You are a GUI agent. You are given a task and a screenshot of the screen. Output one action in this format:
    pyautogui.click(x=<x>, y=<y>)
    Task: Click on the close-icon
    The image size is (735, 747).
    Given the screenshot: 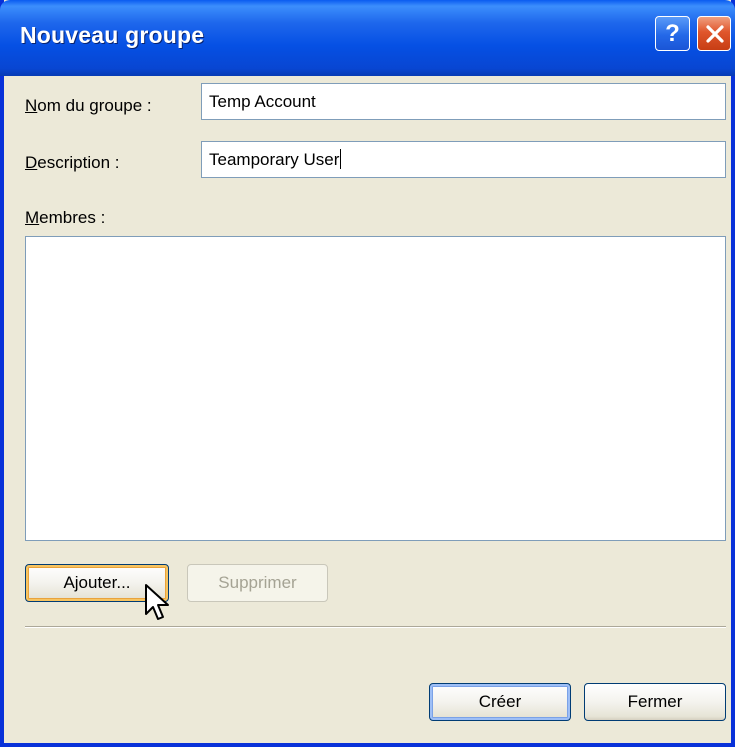 What is the action you would take?
    pyautogui.click(x=715, y=34)
    